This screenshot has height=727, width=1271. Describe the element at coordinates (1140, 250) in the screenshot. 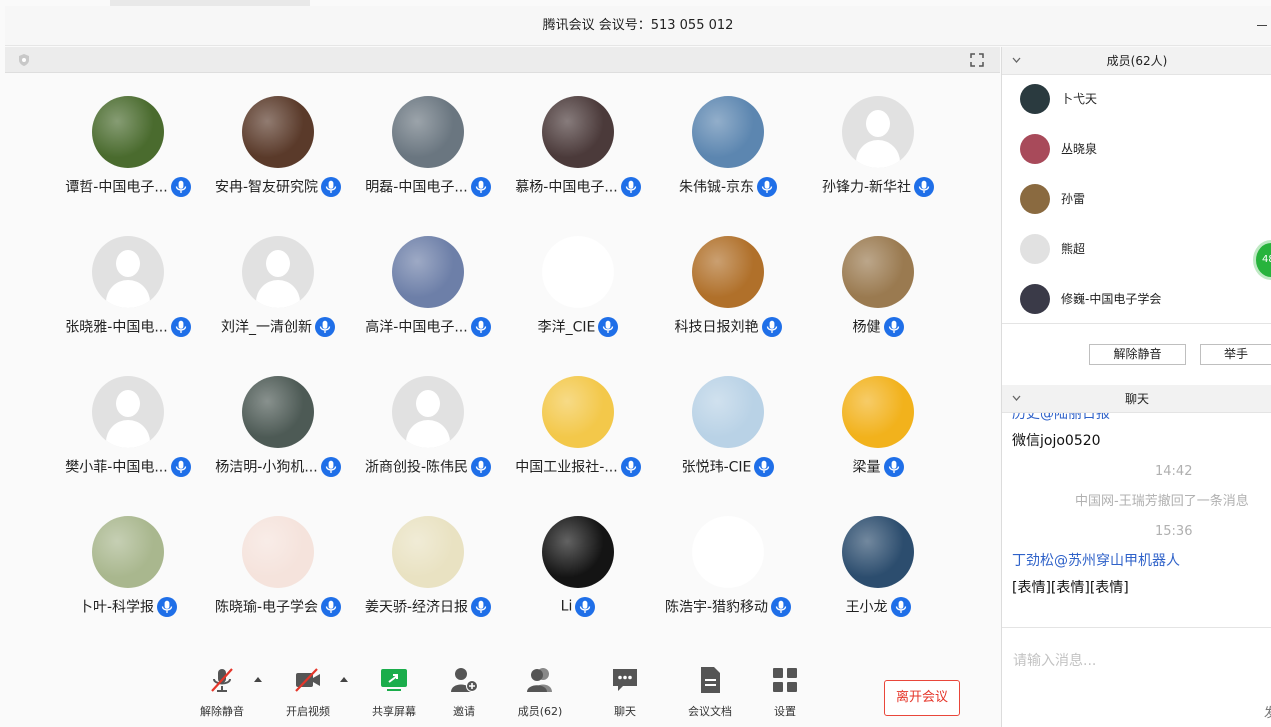

I see `member-row: 熊超` at that location.